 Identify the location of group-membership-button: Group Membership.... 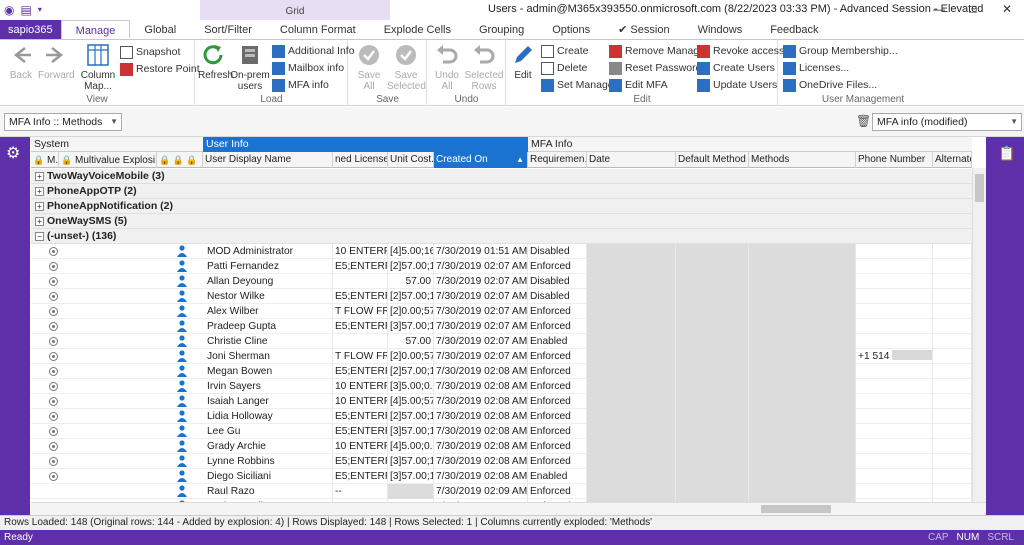
(840, 51).